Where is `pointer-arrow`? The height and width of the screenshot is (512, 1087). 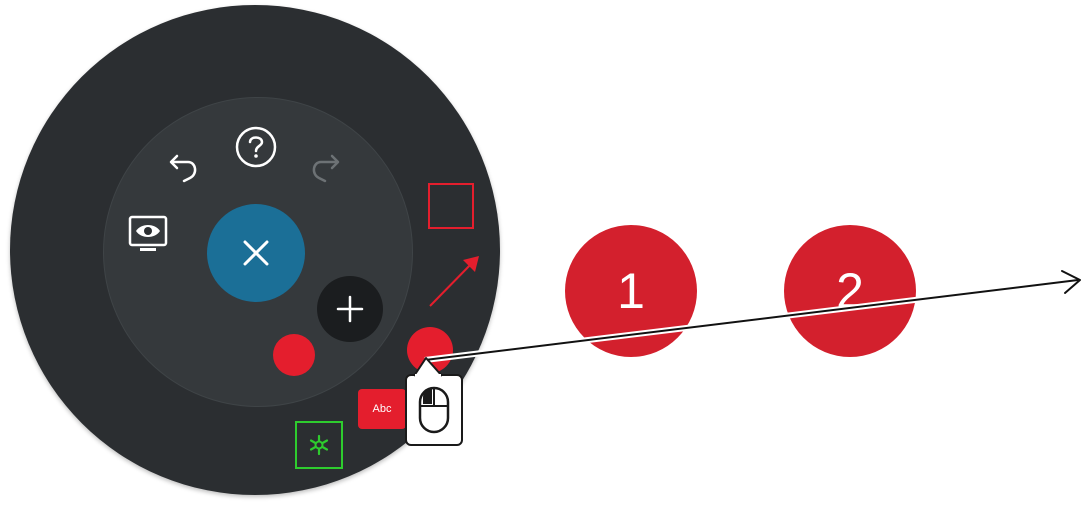
pointer-arrow is located at coordinates (752, 316).